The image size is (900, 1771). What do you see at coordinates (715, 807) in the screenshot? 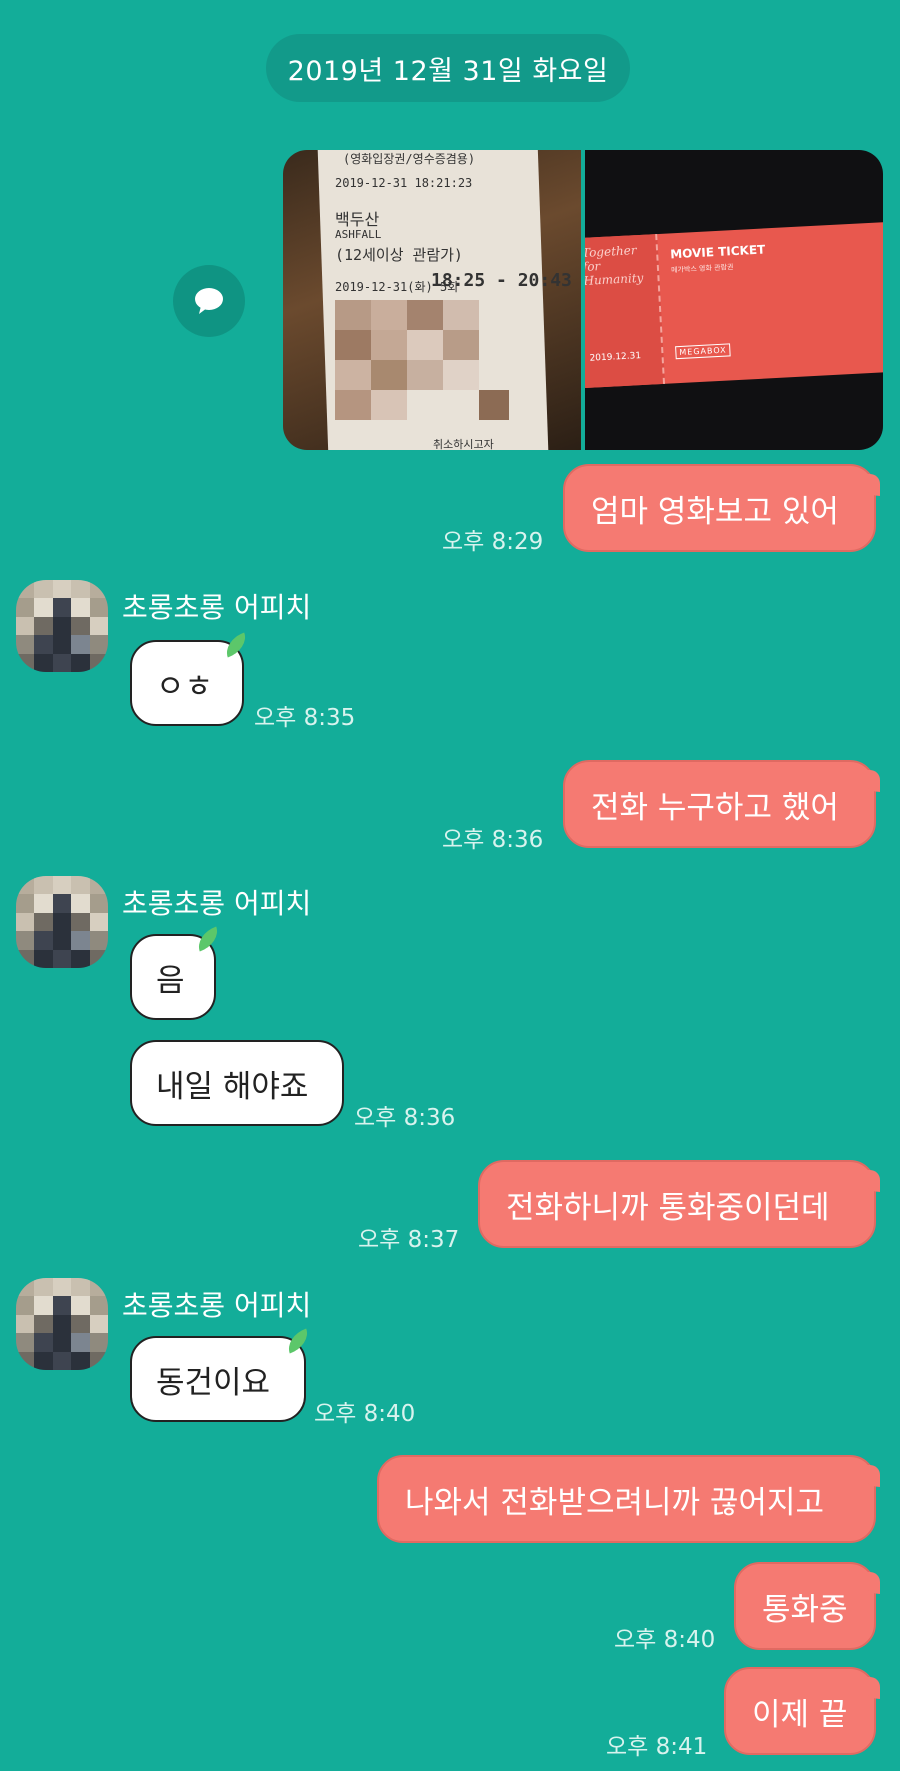
I see `message-text: 전화 누구하고 했어` at bounding box center [715, 807].